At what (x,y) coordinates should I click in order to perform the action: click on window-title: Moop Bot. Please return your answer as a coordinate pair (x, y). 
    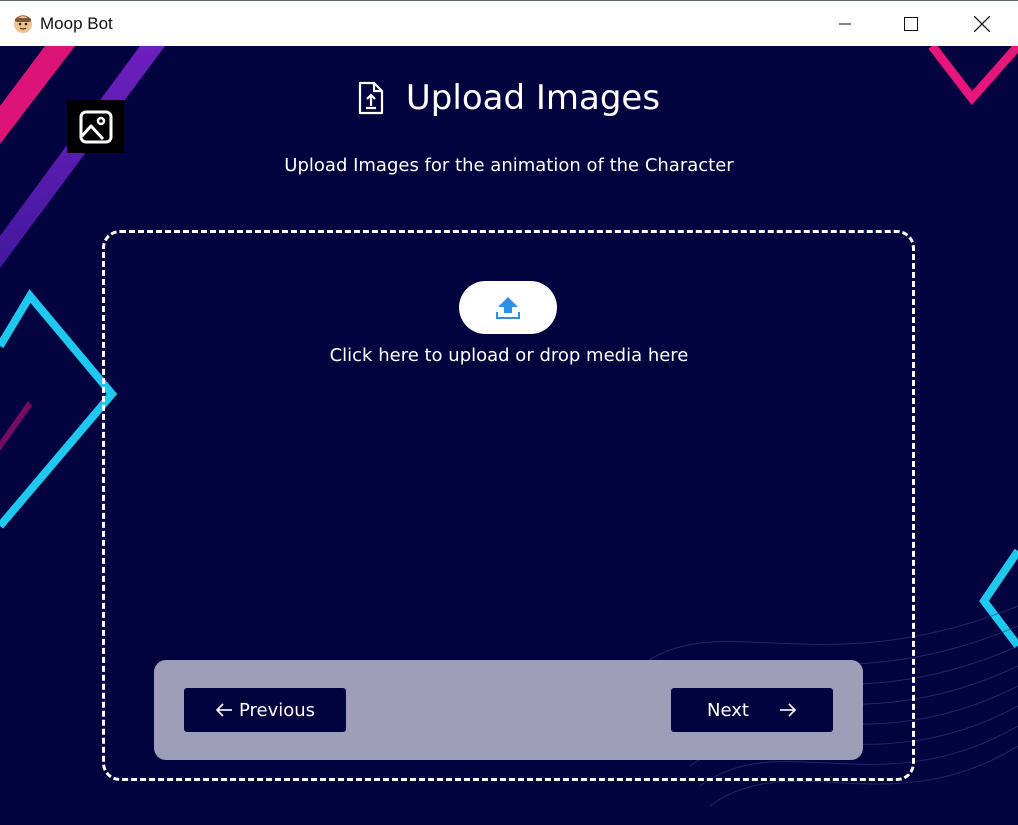
    Looking at the image, I should click on (76, 23).